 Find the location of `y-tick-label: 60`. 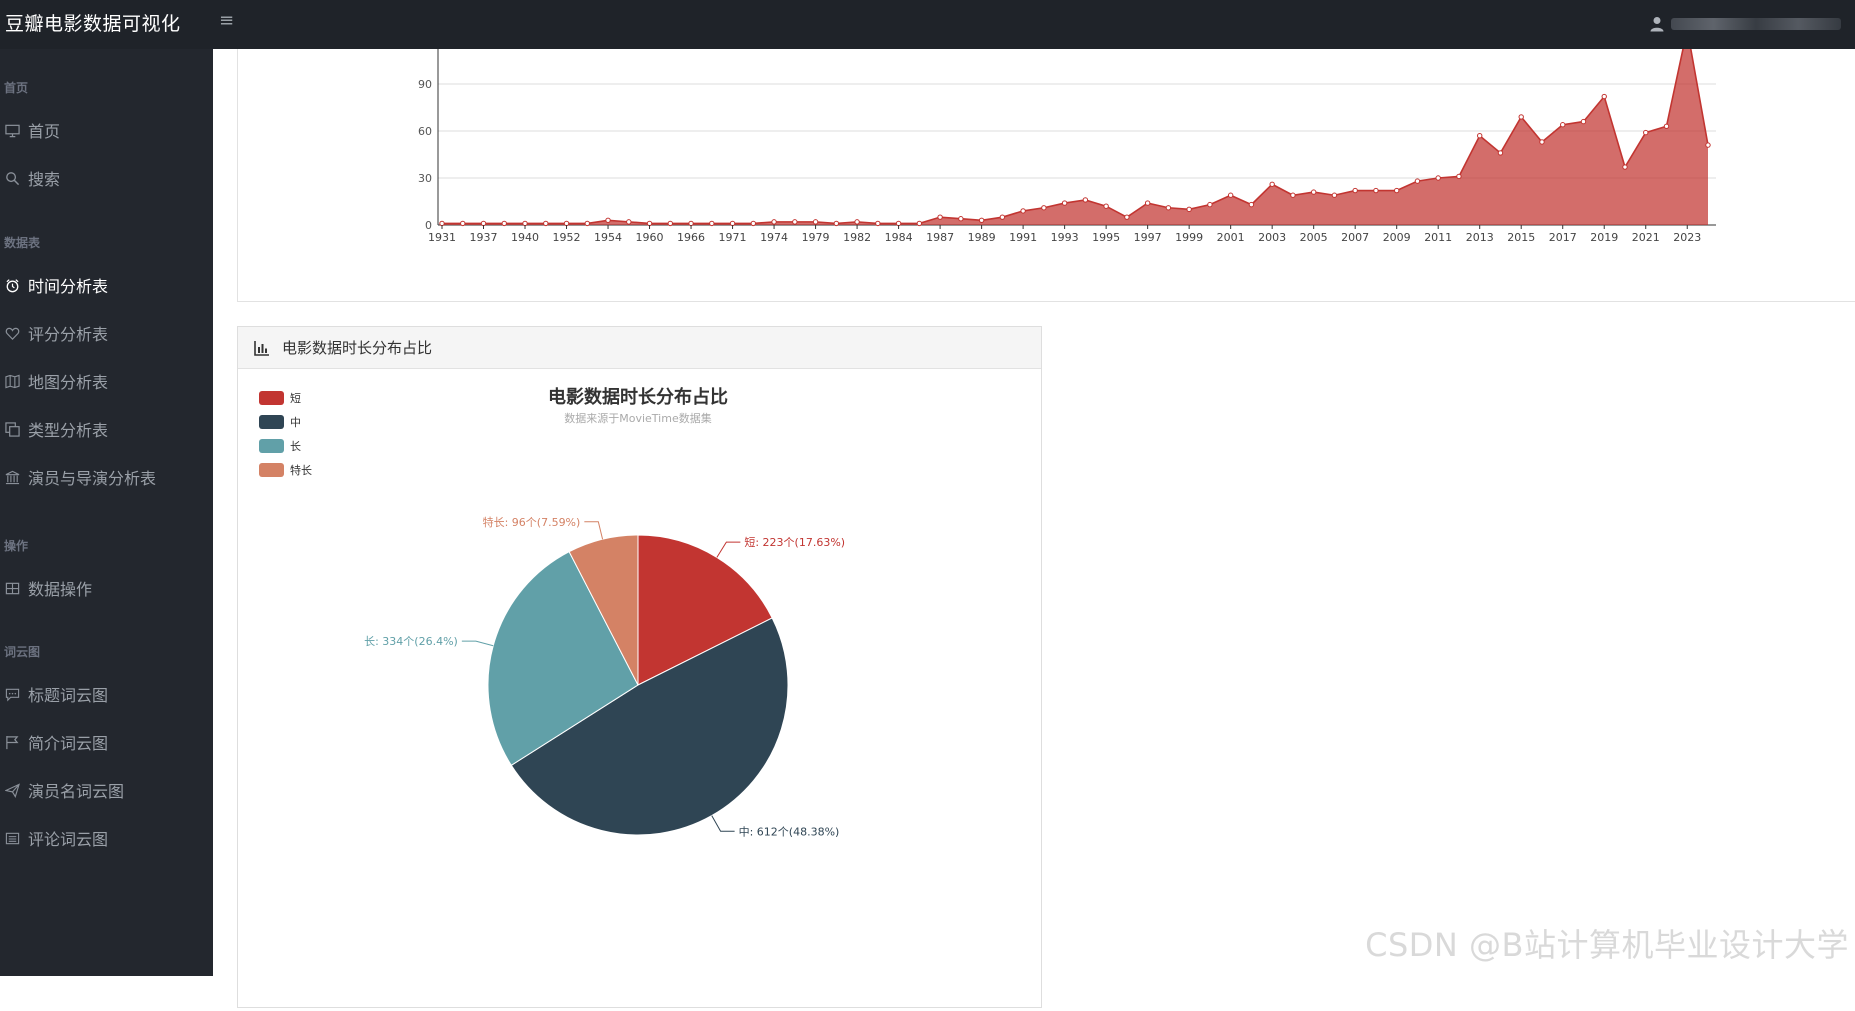

y-tick-label: 60 is located at coordinates (425, 131).